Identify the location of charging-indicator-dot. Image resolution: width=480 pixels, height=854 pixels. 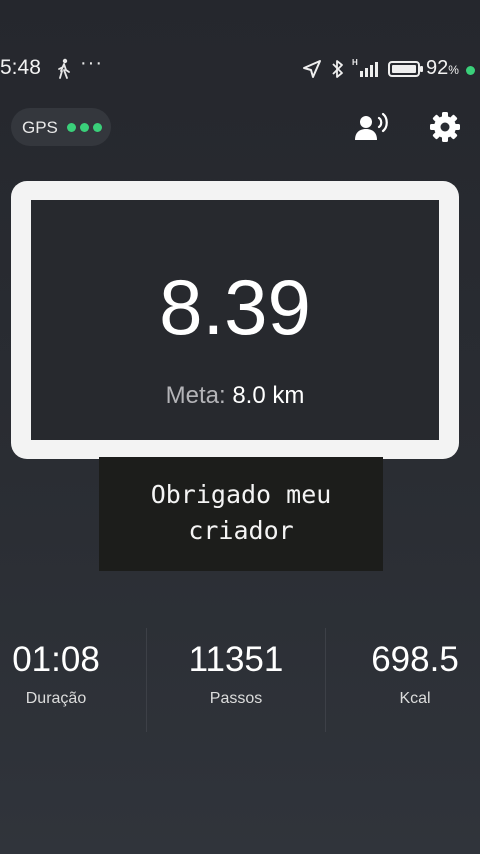
(470, 70).